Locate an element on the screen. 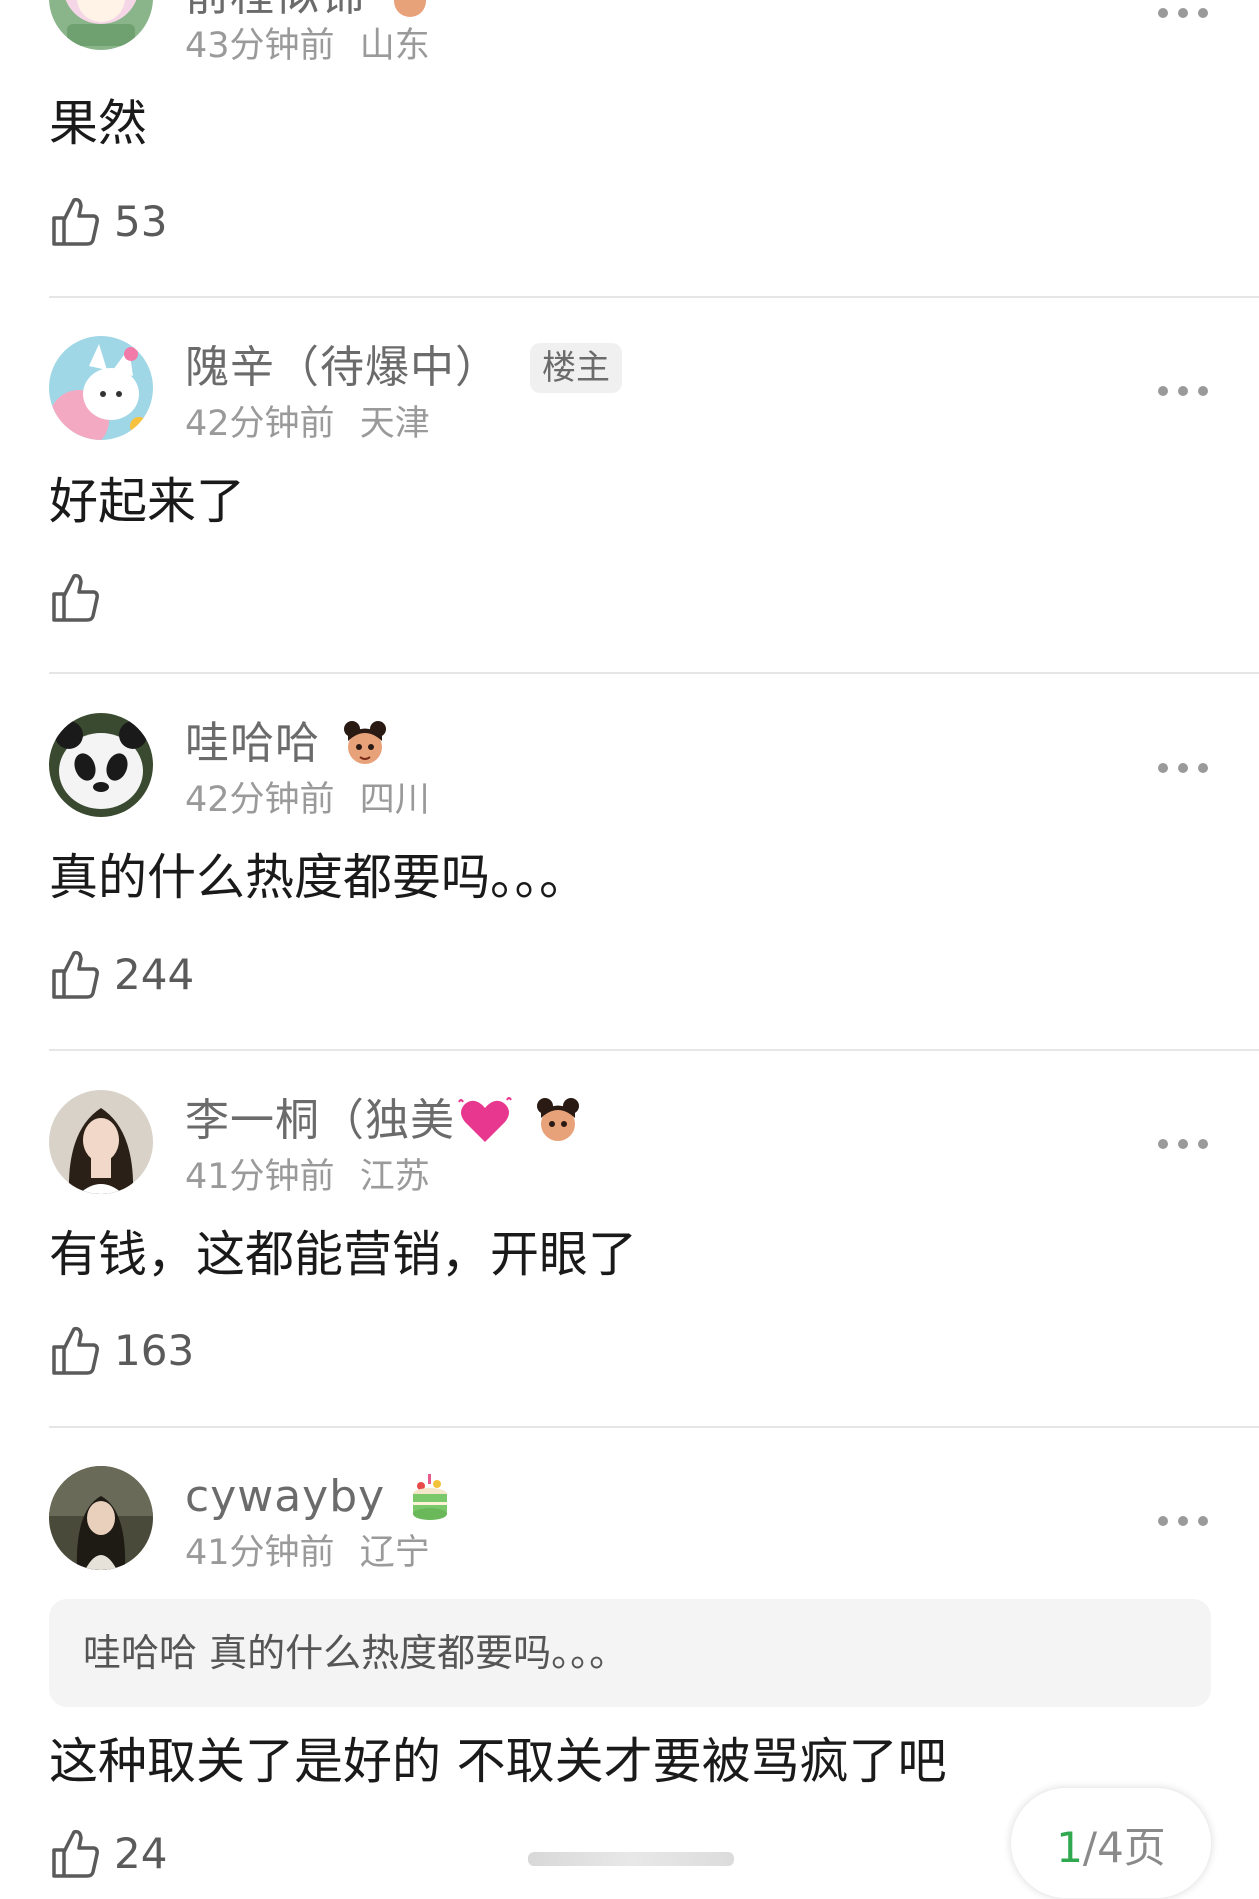 The image size is (1259, 1899). like-count: 24 is located at coordinates (141, 1853).